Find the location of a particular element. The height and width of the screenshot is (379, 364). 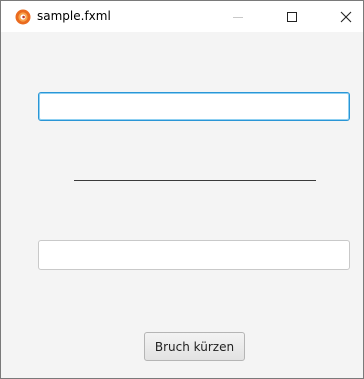

maximize-button is located at coordinates (292, 16).